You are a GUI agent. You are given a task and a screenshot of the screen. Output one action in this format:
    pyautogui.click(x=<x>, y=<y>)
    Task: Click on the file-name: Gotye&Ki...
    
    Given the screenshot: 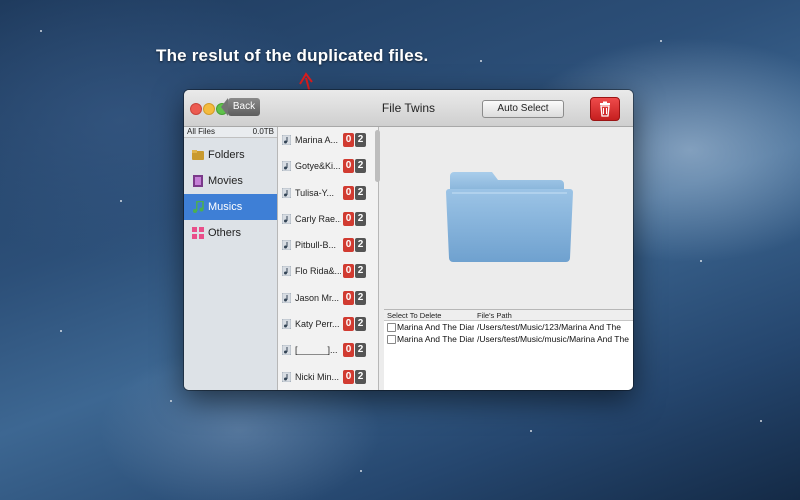 What is the action you would take?
    pyautogui.click(x=318, y=166)
    